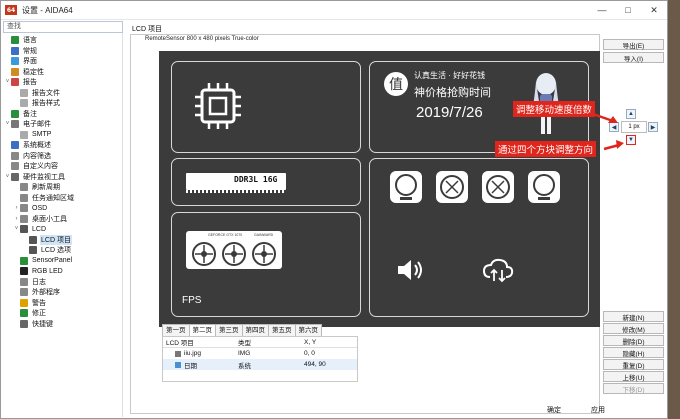 This screenshot has width=680, height=419. What do you see at coordinates (410, 270) in the screenshot?
I see `speaker-icon` at bounding box center [410, 270].